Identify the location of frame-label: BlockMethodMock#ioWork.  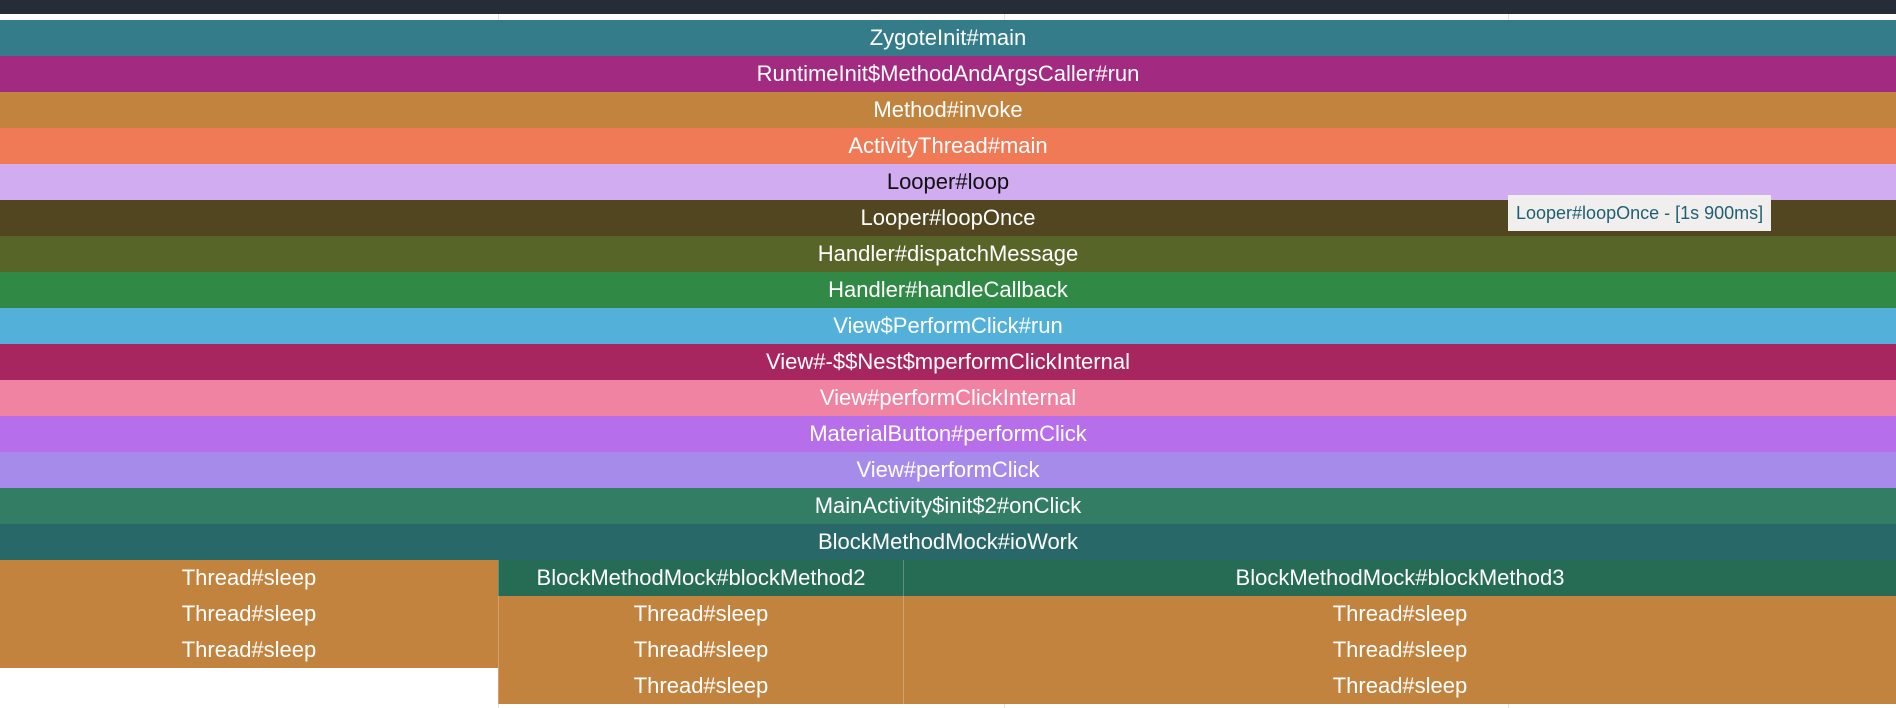
(948, 541).